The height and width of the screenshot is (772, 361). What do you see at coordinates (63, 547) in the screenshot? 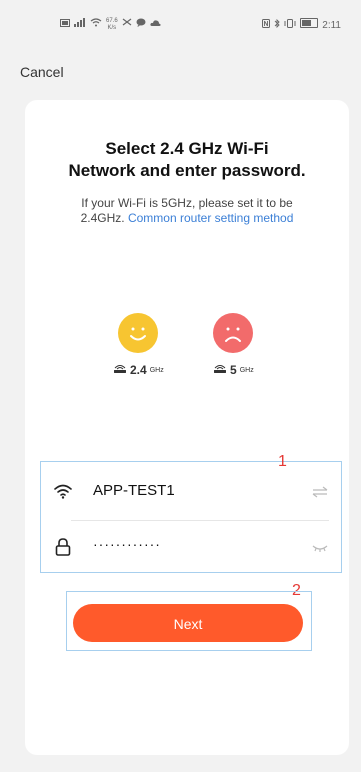
I see `lock-icon` at bounding box center [63, 547].